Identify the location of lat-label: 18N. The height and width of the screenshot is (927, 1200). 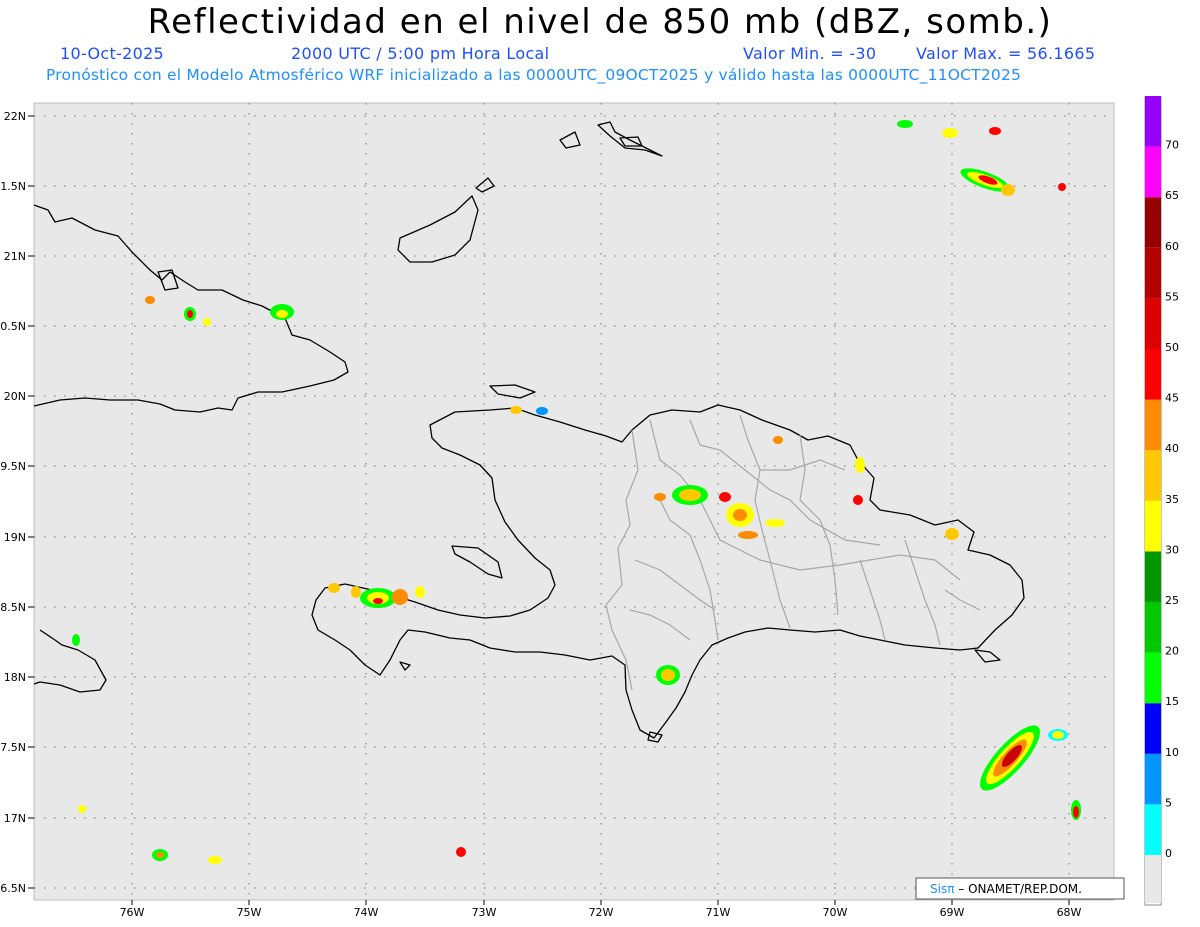
(15, 677).